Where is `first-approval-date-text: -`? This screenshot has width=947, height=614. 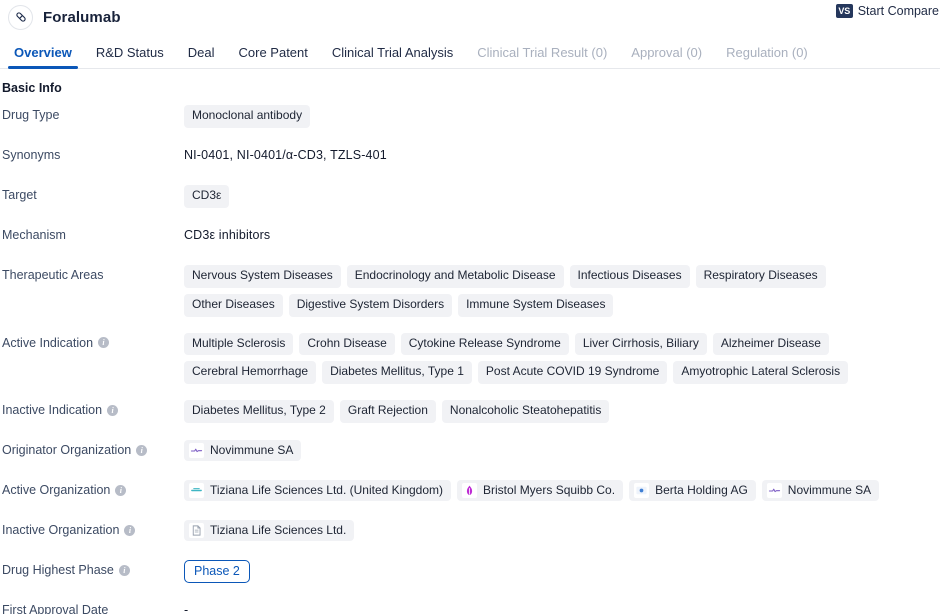 first-approval-date-text: - is located at coordinates (186, 608).